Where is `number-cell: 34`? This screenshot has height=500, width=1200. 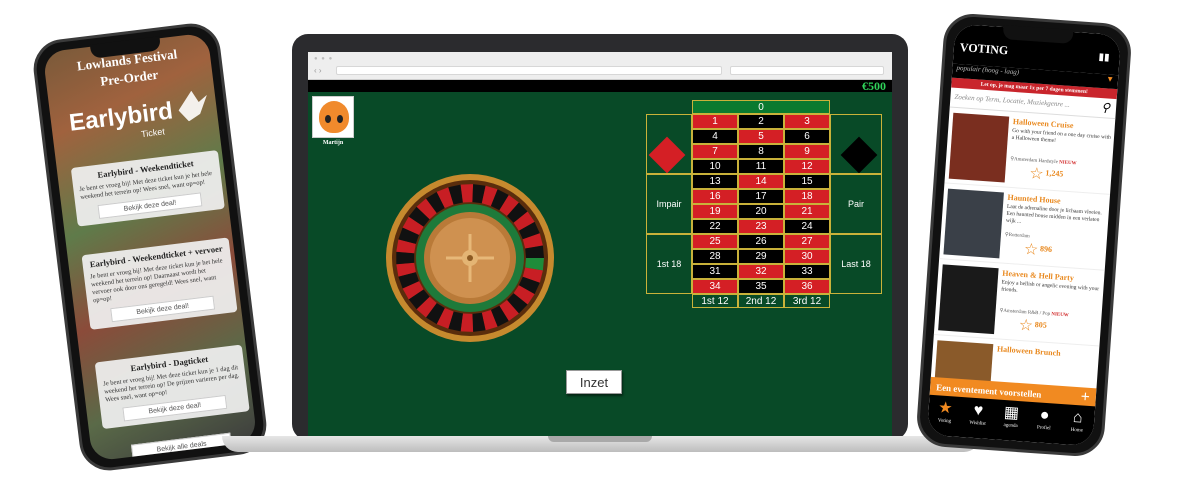 number-cell: 34 is located at coordinates (715, 286).